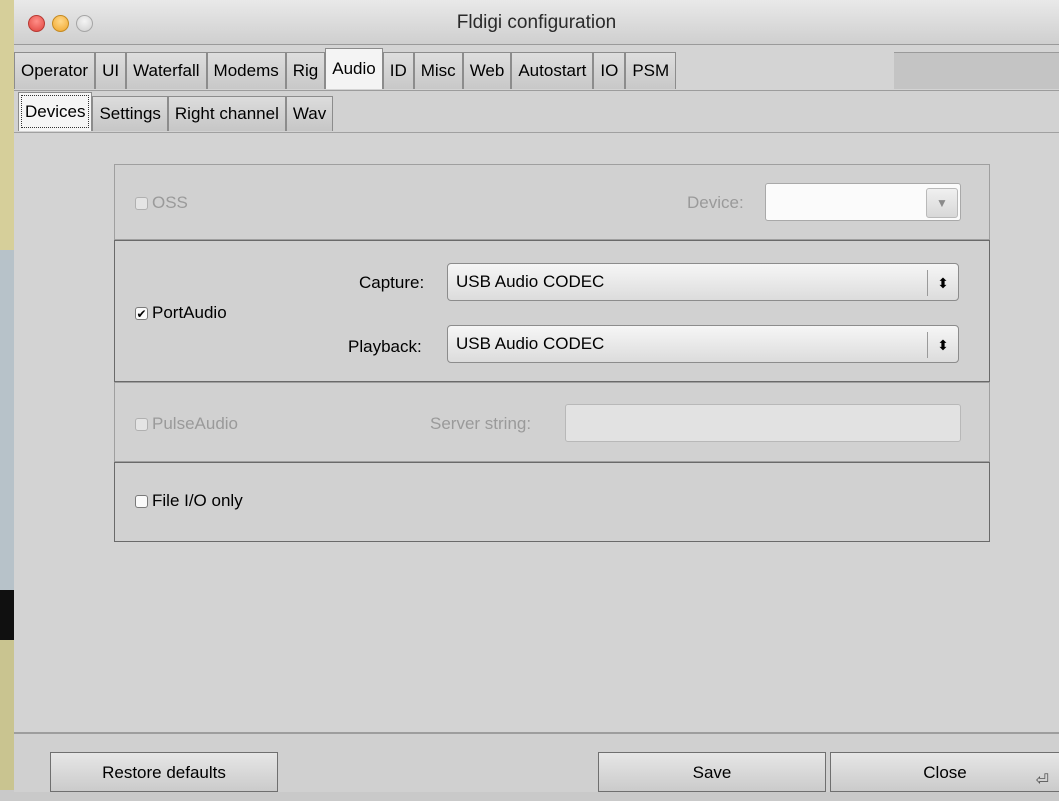 The width and height of the screenshot is (1059, 801). What do you see at coordinates (309, 113) in the screenshot?
I see `subtab-wav: Wav` at bounding box center [309, 113].